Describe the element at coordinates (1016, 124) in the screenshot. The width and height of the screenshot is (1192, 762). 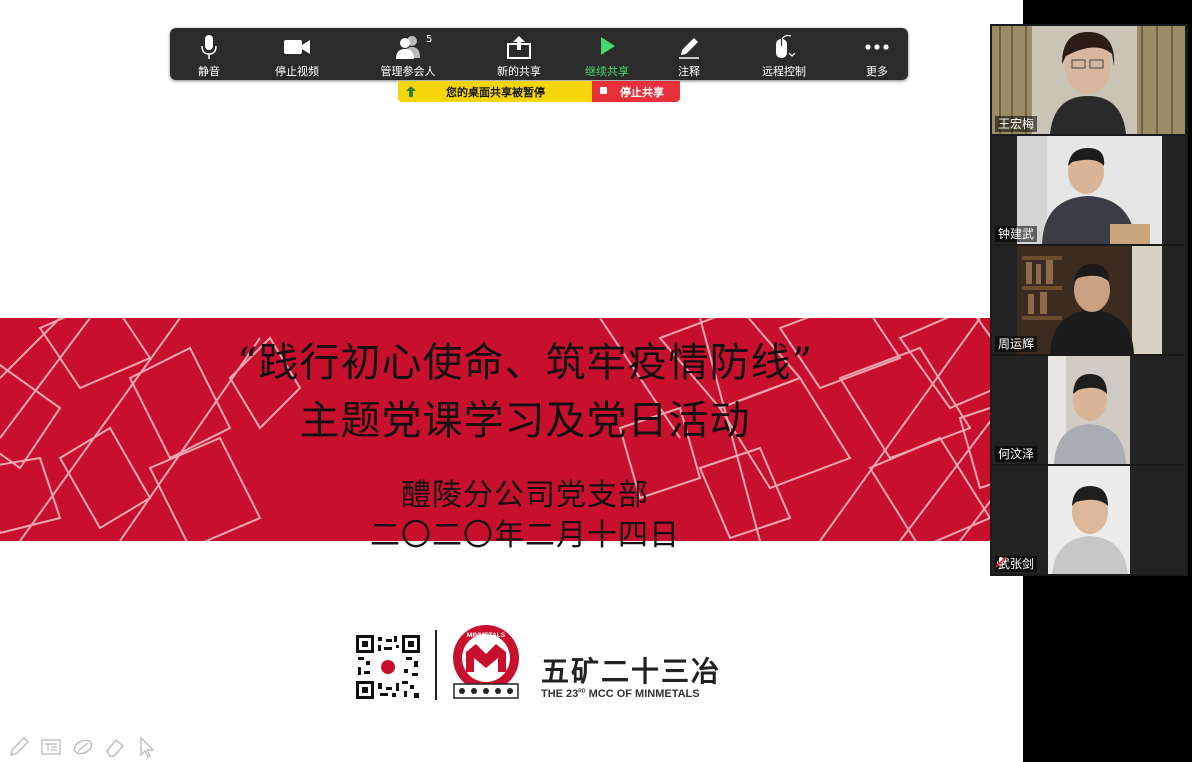
I see `participant-name: 王宏梅` at that location.